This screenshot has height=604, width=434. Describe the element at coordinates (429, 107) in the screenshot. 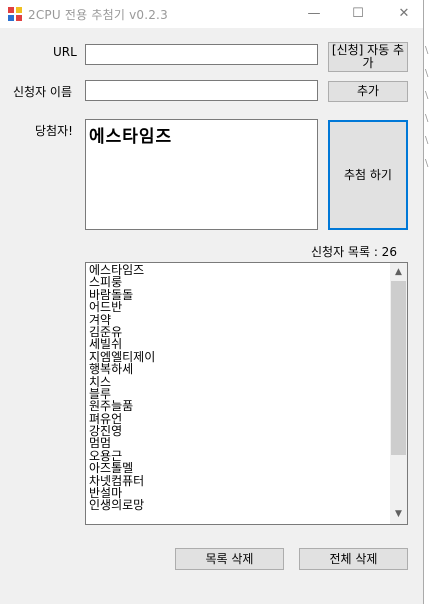

I see `background-window-edge: \ \ \ \ \ \` at that location.